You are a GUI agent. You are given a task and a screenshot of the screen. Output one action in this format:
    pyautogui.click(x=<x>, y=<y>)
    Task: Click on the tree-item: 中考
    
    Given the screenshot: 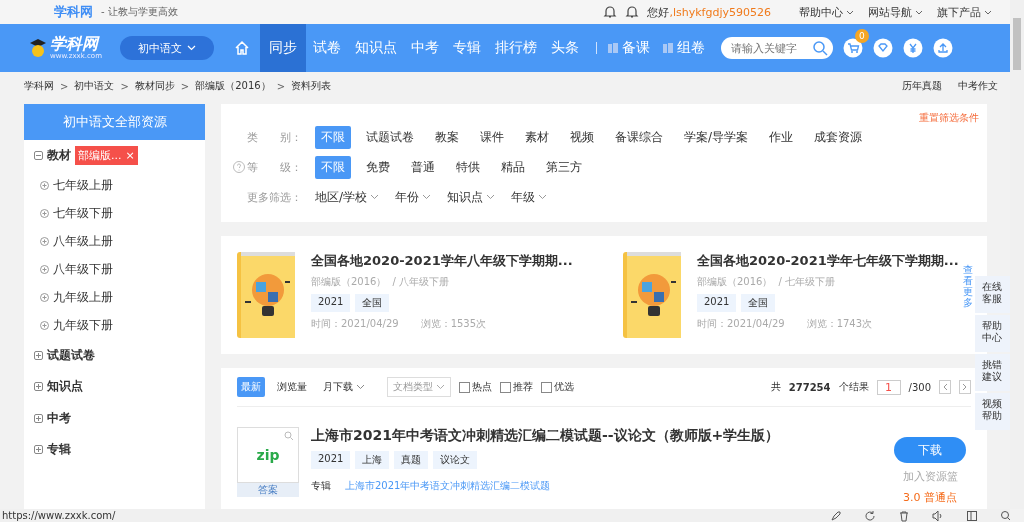 What is the action you would take?
    pyautogui.click(x=59, y=418)
    